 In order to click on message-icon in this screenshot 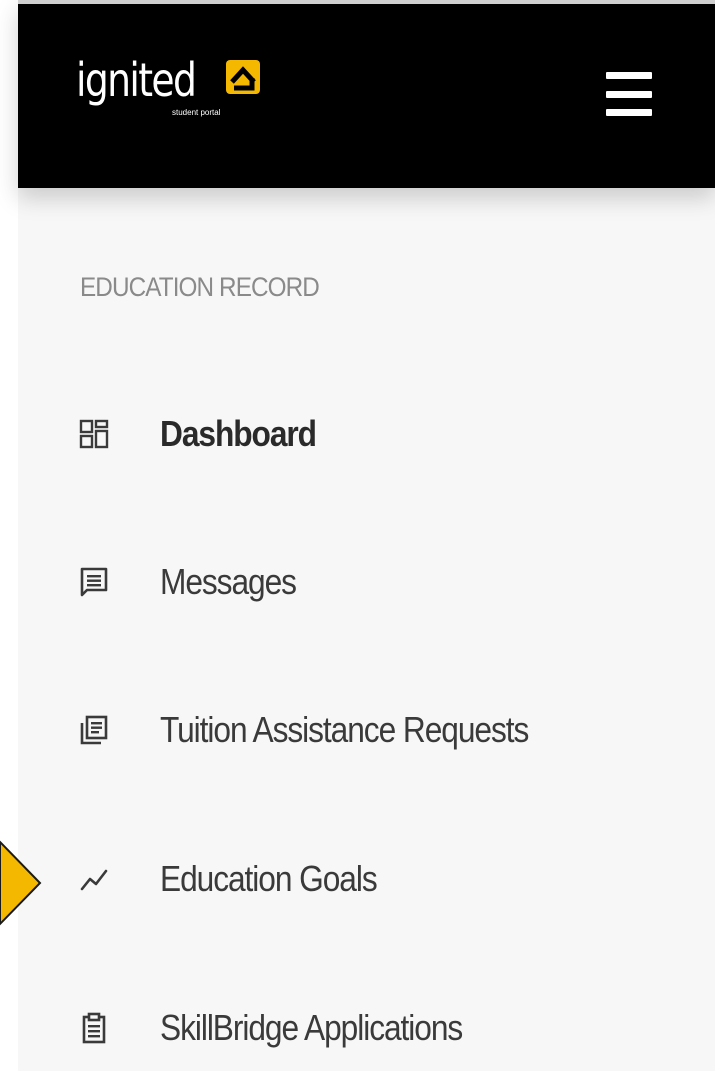, I will do `click(94, 582)`.